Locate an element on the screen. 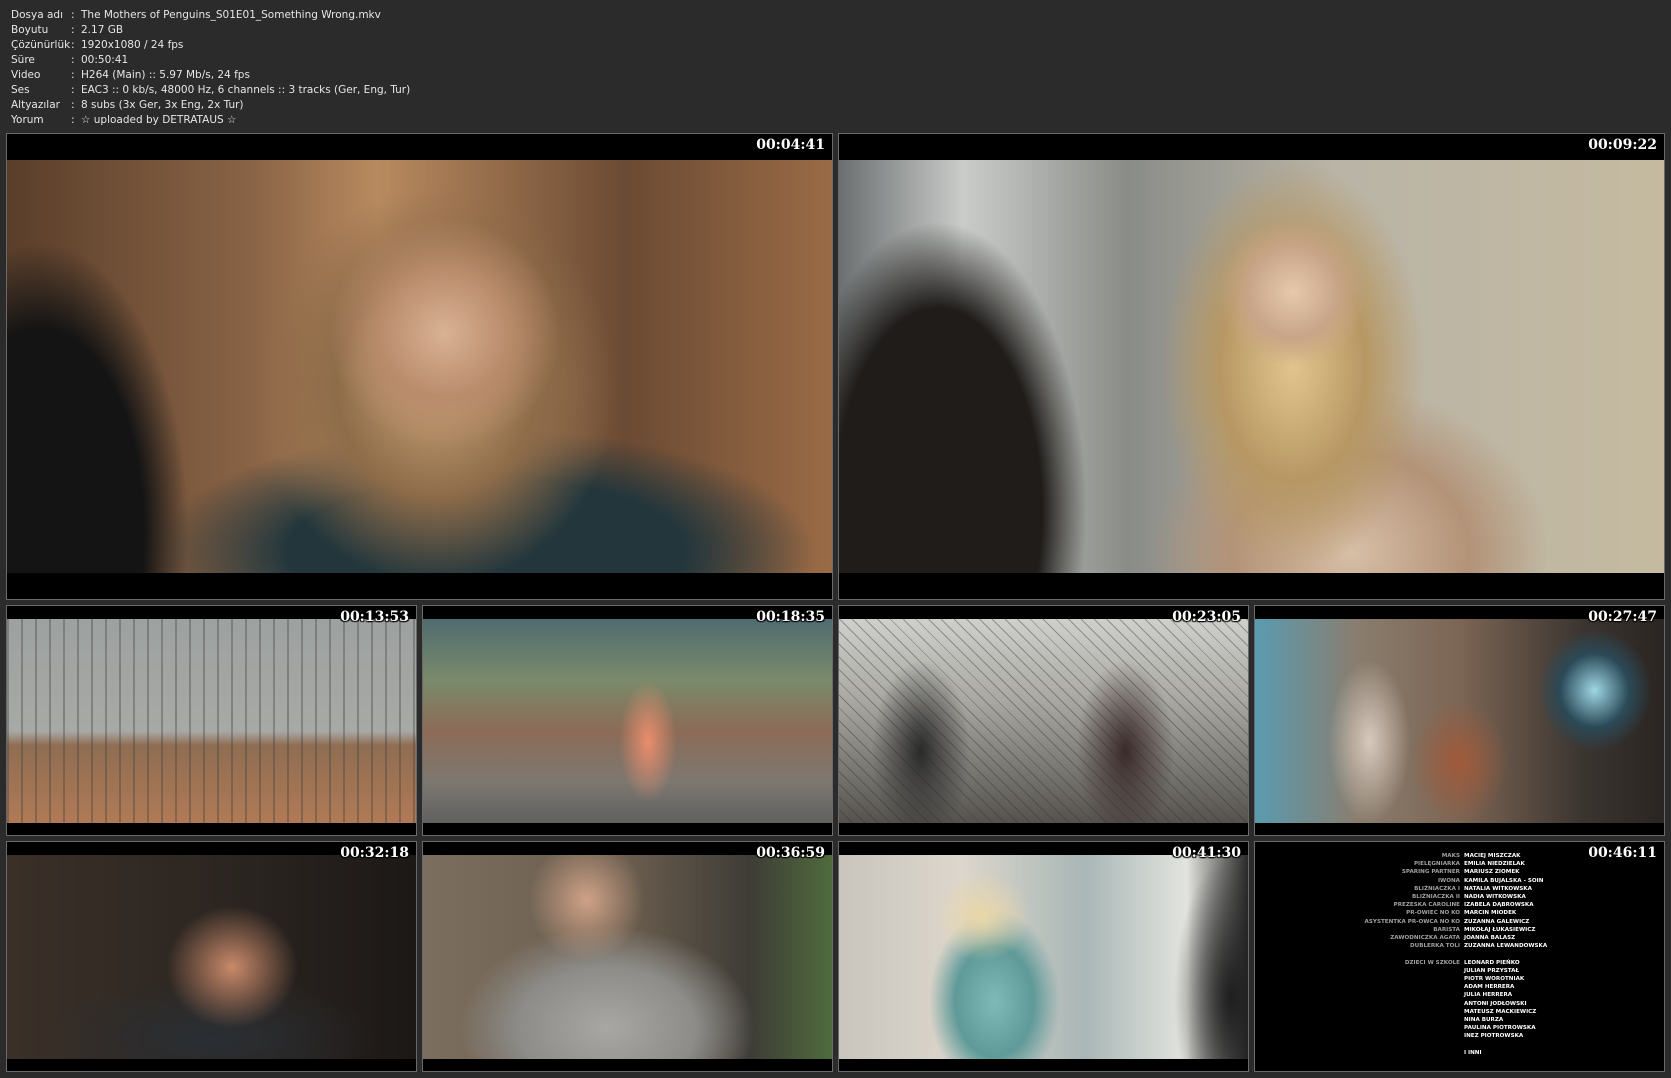  credit-name: ANTONI JODŁOWSKI is located at coordinates (1495, 1003).